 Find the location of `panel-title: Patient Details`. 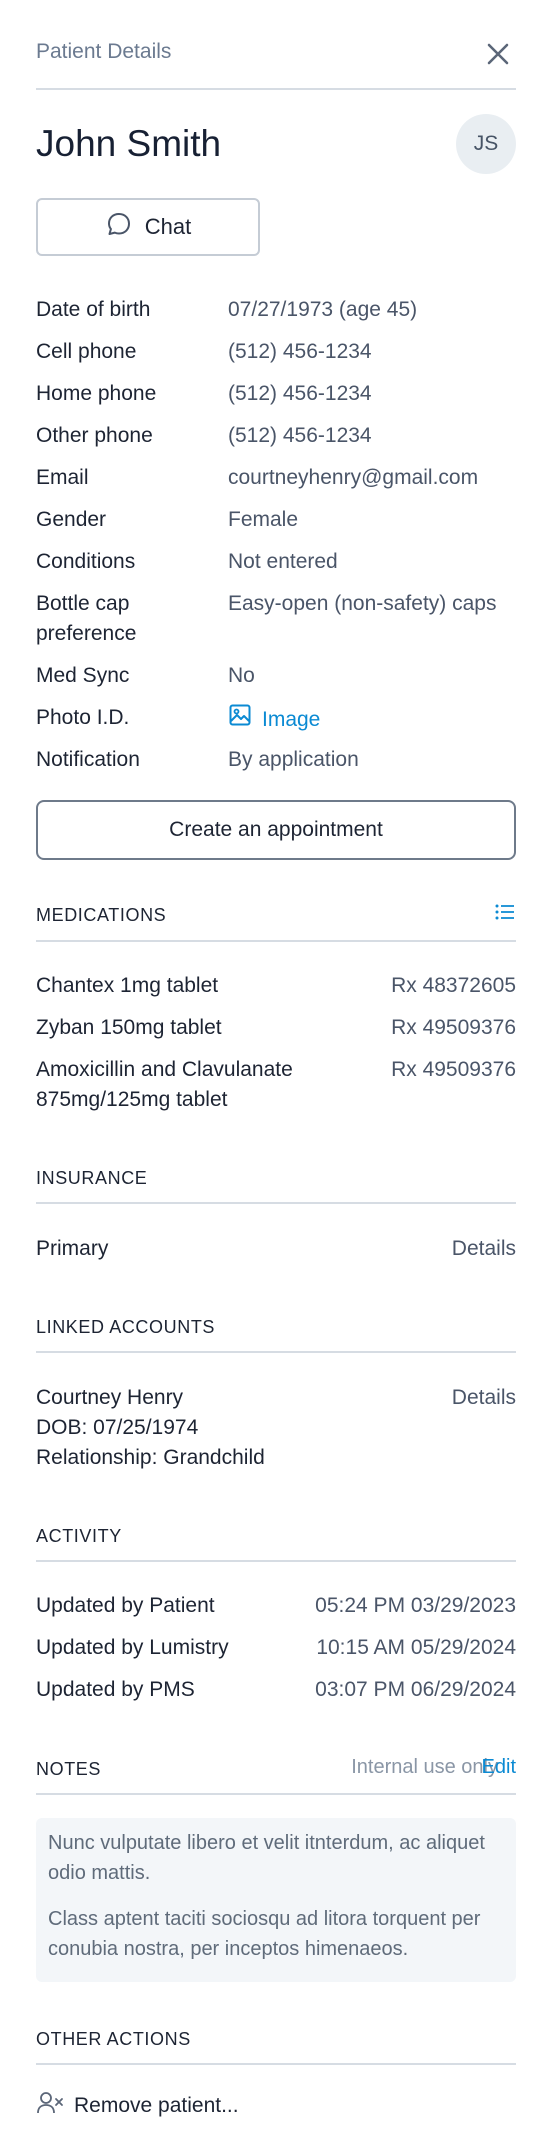

panel-title: Patient Details is located at coordinates (104, 51).